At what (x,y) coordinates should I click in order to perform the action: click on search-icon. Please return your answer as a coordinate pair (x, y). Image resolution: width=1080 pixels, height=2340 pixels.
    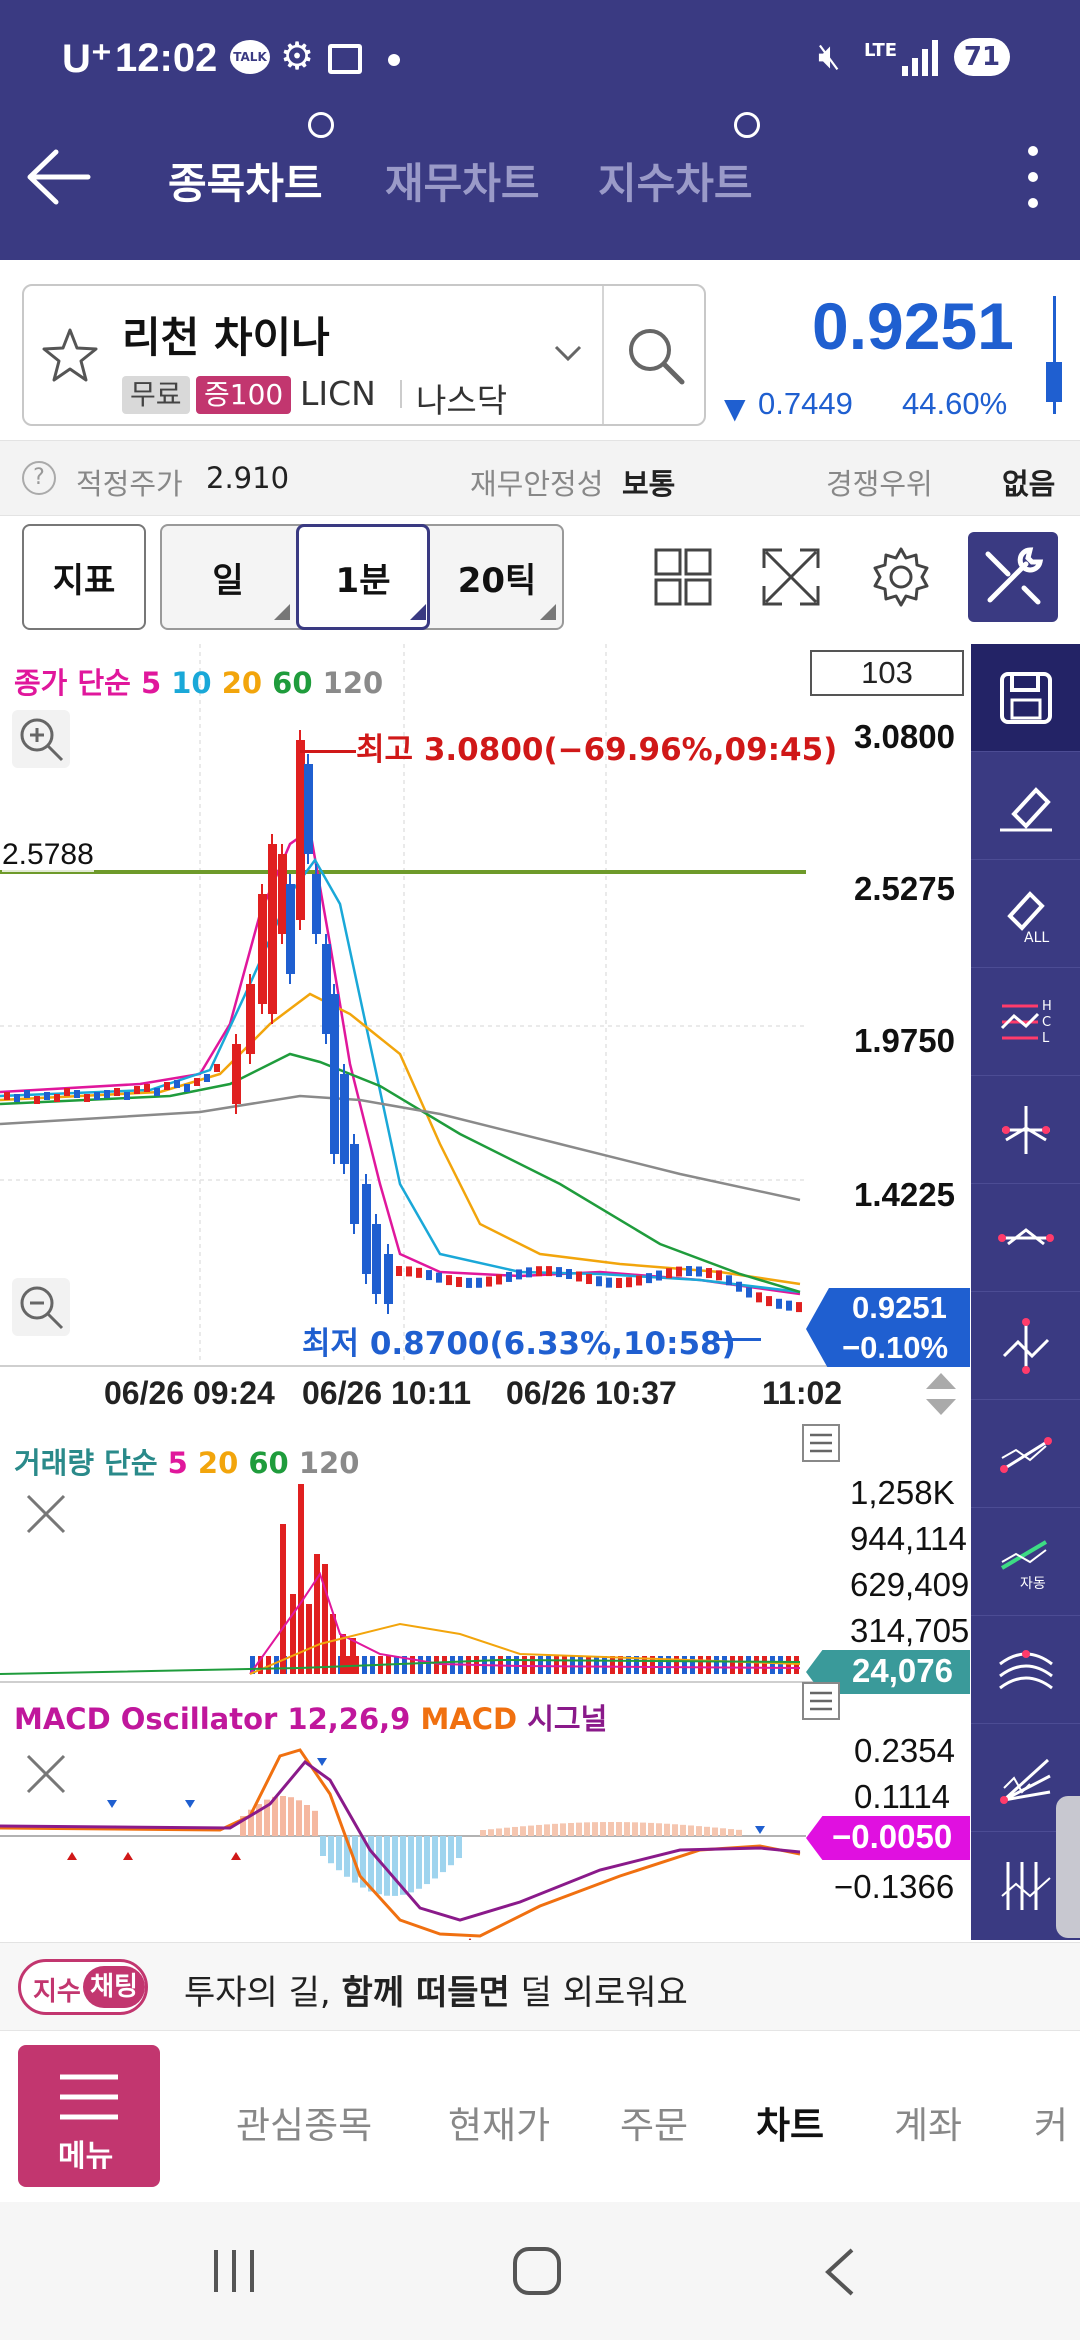
    Looking at the image, I should click on (656, 356).